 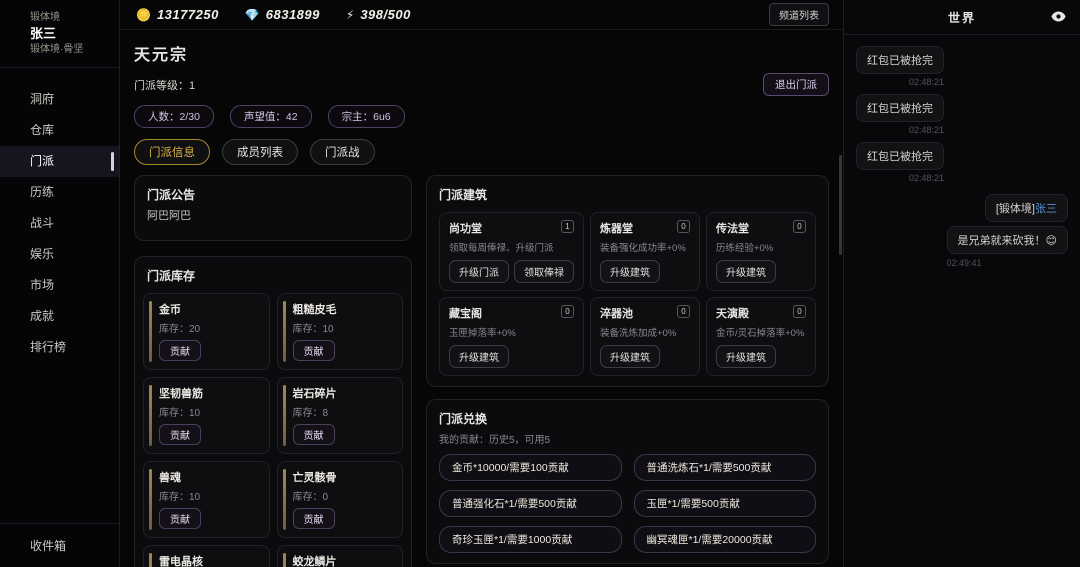 I want to click on claim-salary-button: 领取俸禄, so click(x=544, y=271).